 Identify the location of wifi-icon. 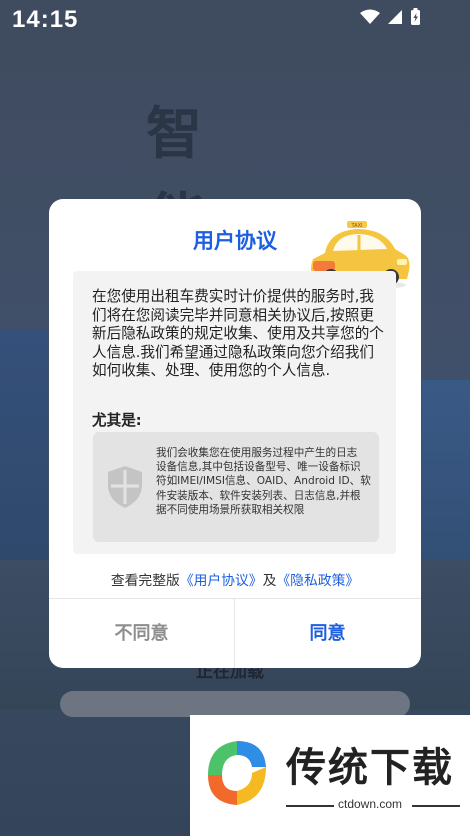
(370, 16).